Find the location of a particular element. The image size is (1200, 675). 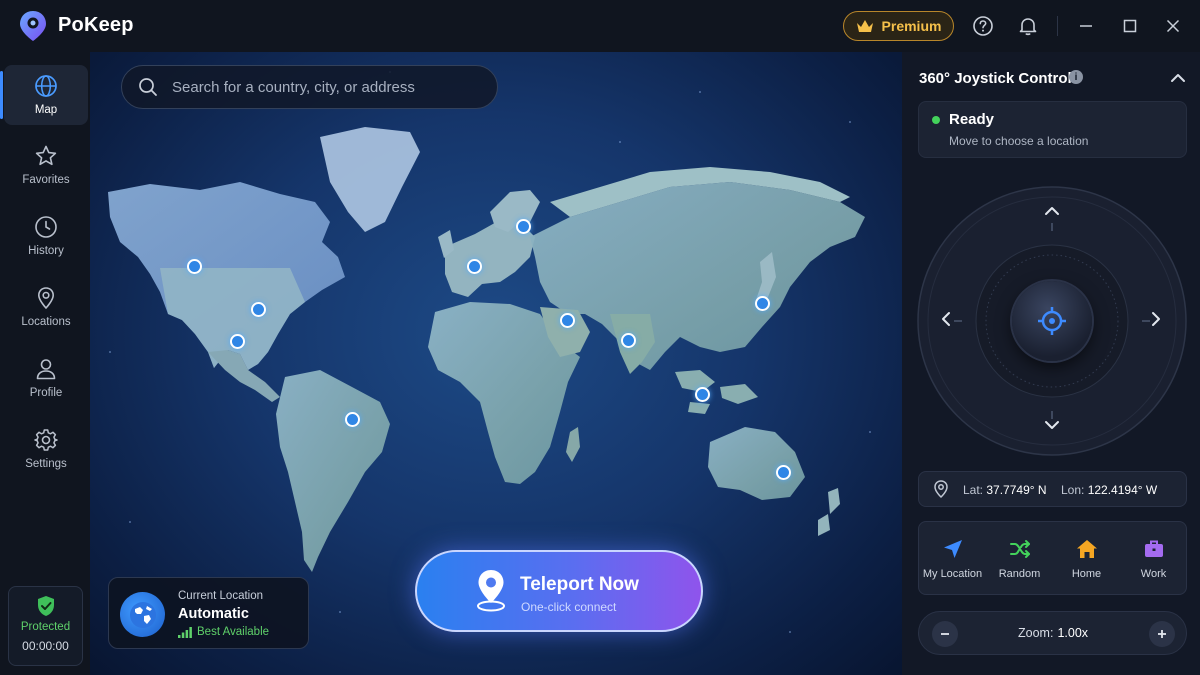

chevron-right-icon is located at coordinates (1156, 319).